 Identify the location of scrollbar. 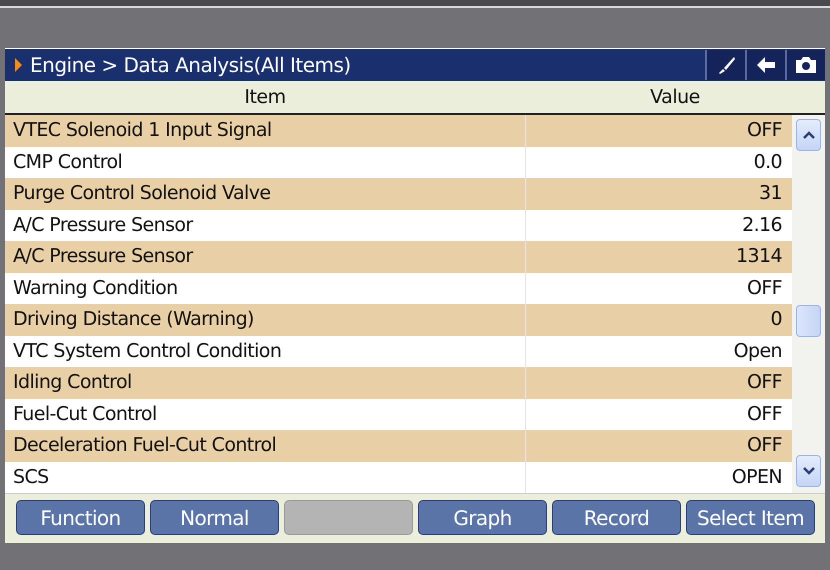
(808, 304).